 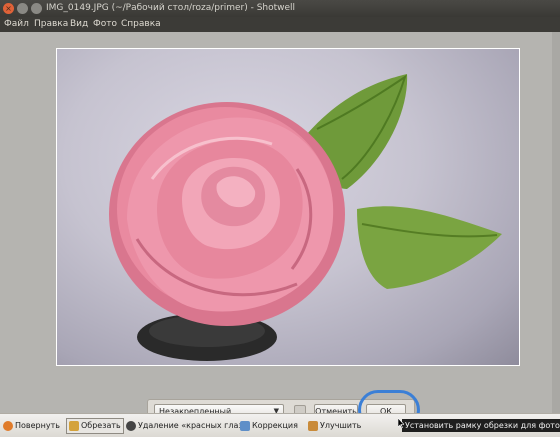 What do you see at coordinates (79, 24) in the screenshot?
I see `menu-view: Вид` at bounding box center [79, 24].